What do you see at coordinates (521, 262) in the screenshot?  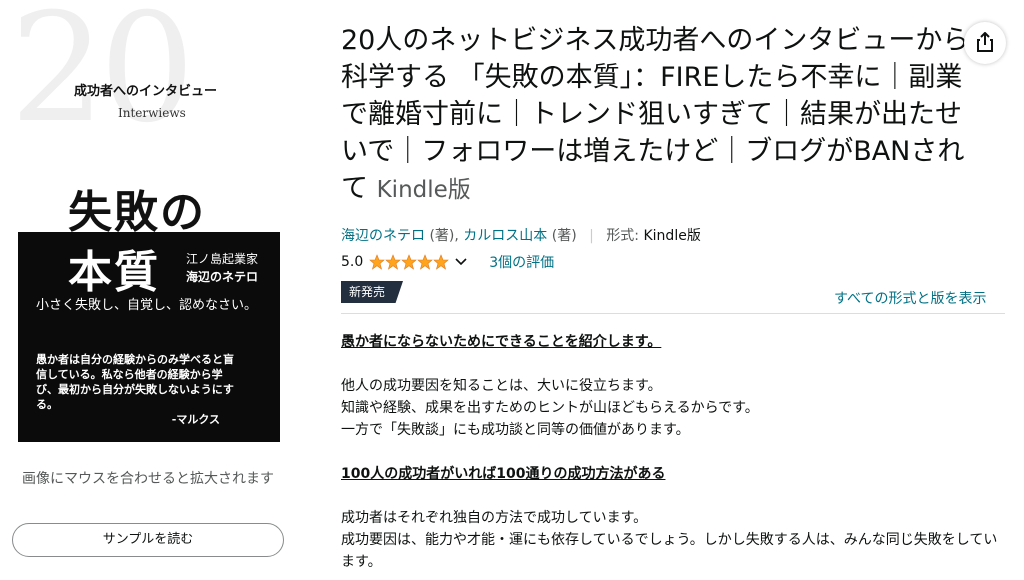 I see `ratings-count-link: 3個の評価` at bounding box center [521, 262].